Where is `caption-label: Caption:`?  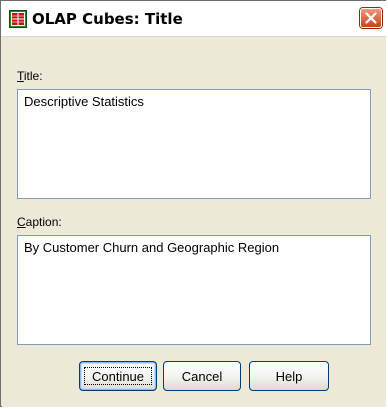
caption-label: Caption: is located at coordinates (39, 222).